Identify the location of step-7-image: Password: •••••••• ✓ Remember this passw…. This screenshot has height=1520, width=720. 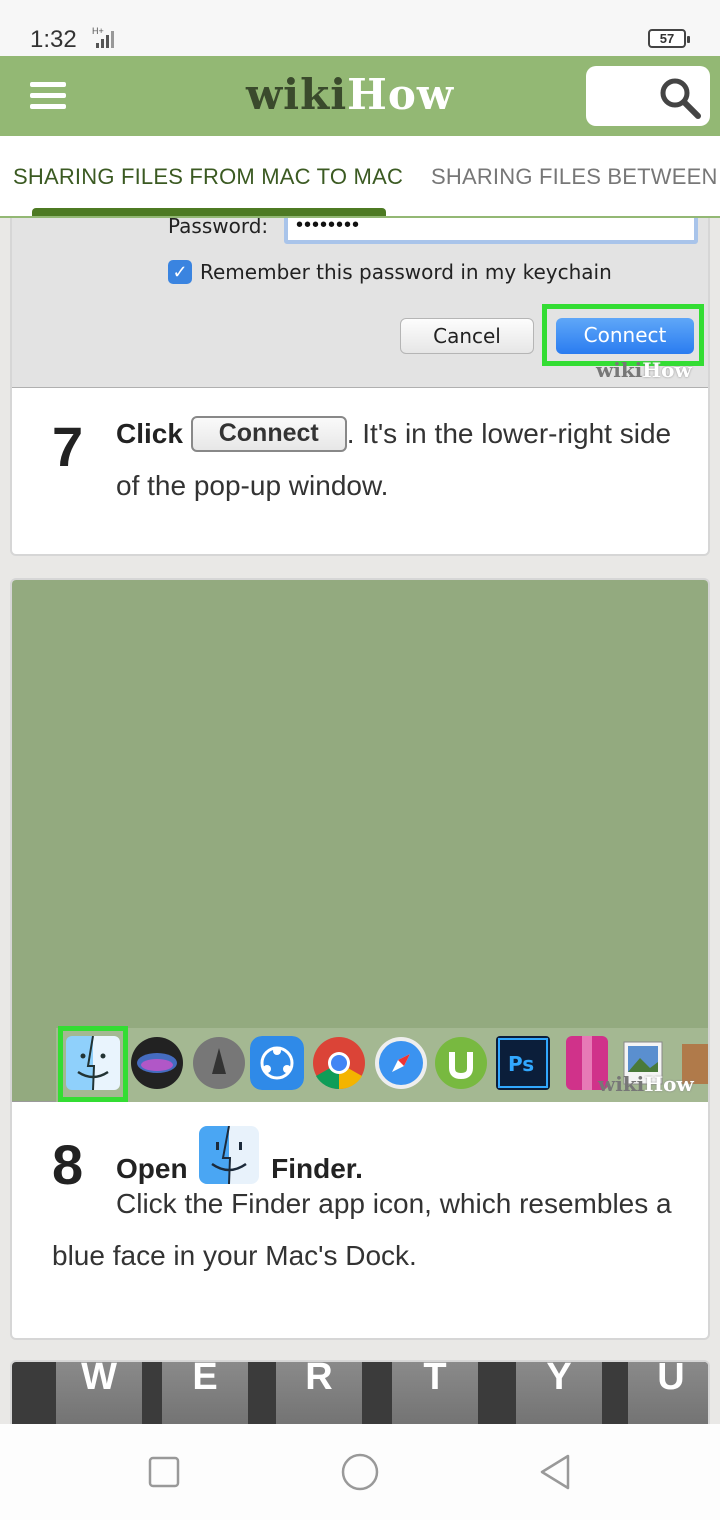
(360, 303).